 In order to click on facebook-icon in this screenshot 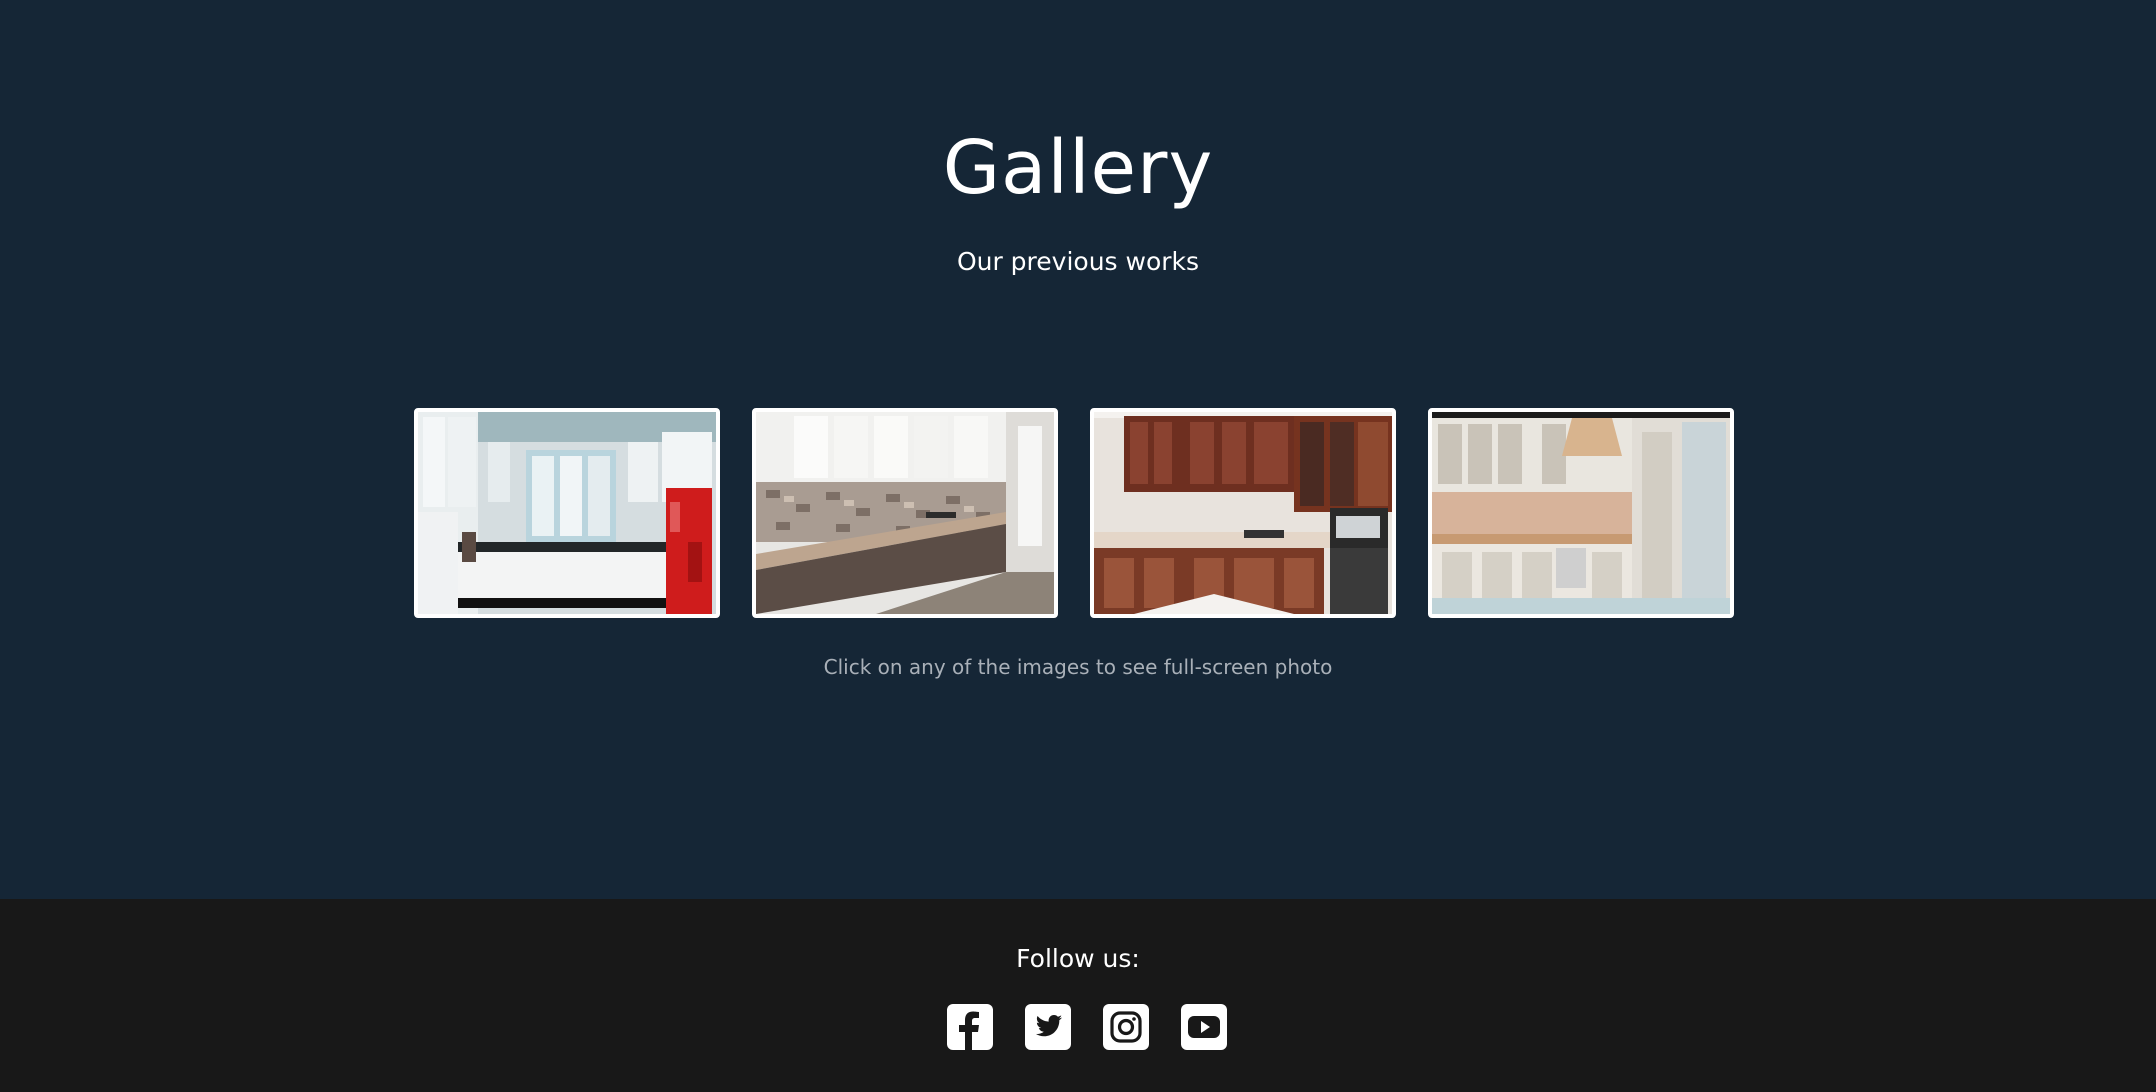, I will do `click(970, 1027)`.